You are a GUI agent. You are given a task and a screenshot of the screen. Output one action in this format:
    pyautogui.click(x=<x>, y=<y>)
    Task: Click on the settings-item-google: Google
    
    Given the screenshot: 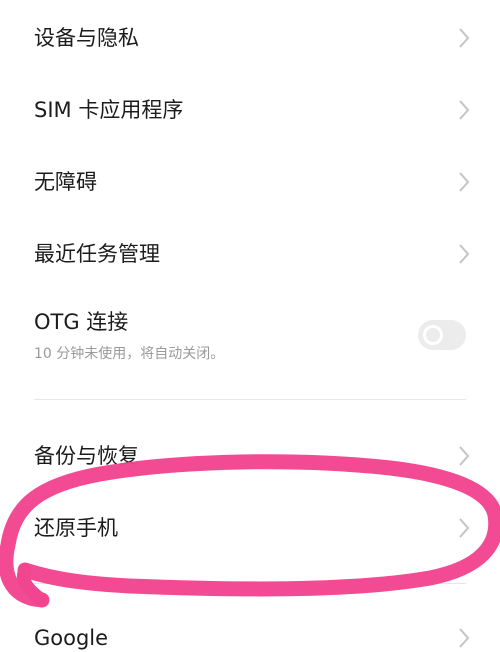 What is the action you would take?
    pyautogui.click(x=250, y=627)
    